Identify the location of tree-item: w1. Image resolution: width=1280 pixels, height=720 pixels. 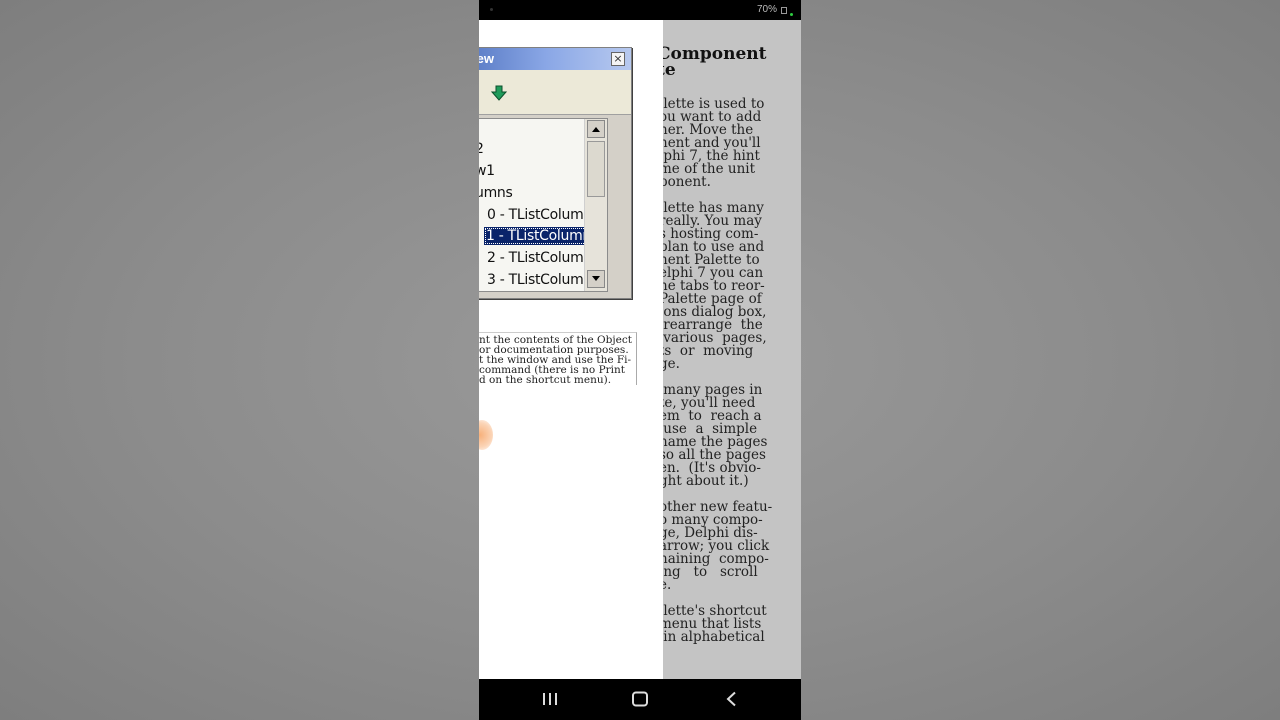
(487, 171).